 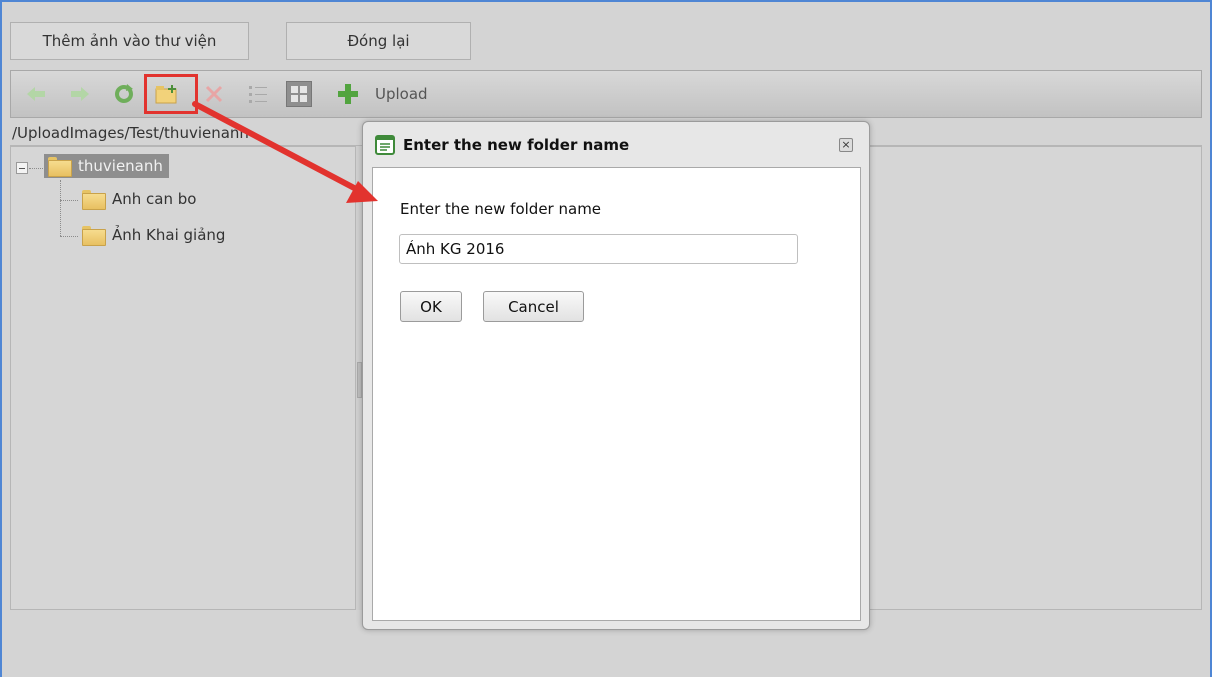 I want to click on refresh-icon, so click(x=124, y=94).